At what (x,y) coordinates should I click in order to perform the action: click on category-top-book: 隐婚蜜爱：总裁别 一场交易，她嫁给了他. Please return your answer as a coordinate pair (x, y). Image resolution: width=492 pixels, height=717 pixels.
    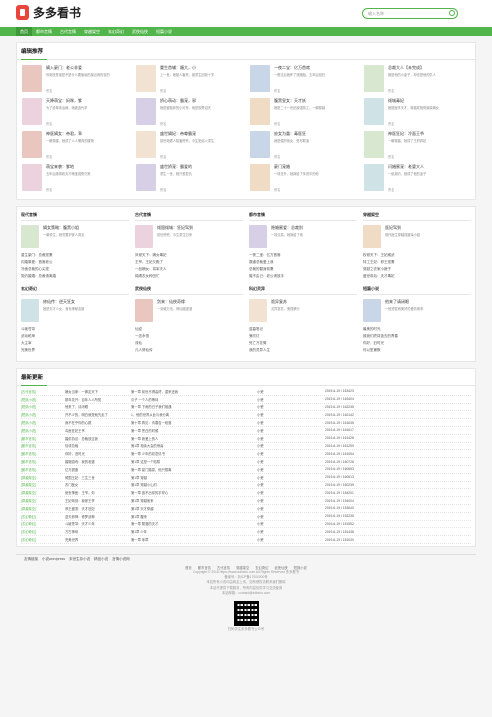
    Looking at the image, I should click on (303, 236).